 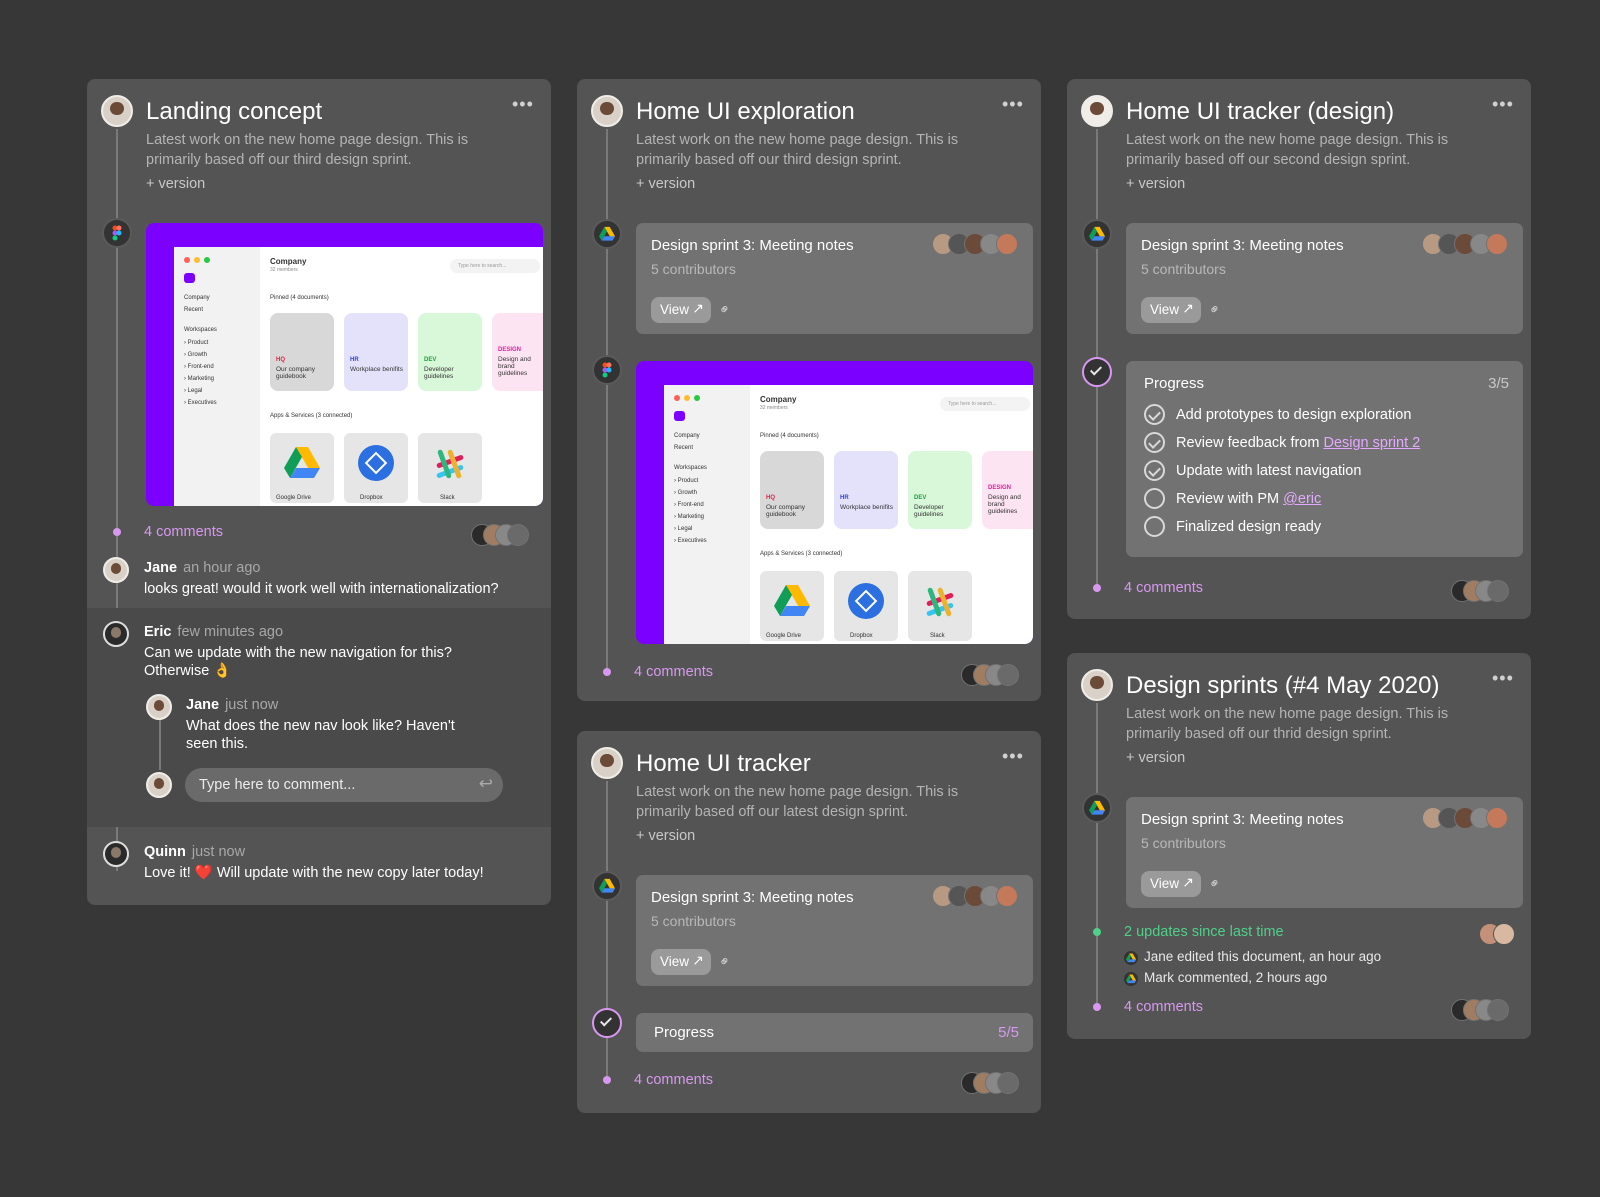 I want to click on commenter-name: Eric few minutes ago, so click(x=213, y=632).